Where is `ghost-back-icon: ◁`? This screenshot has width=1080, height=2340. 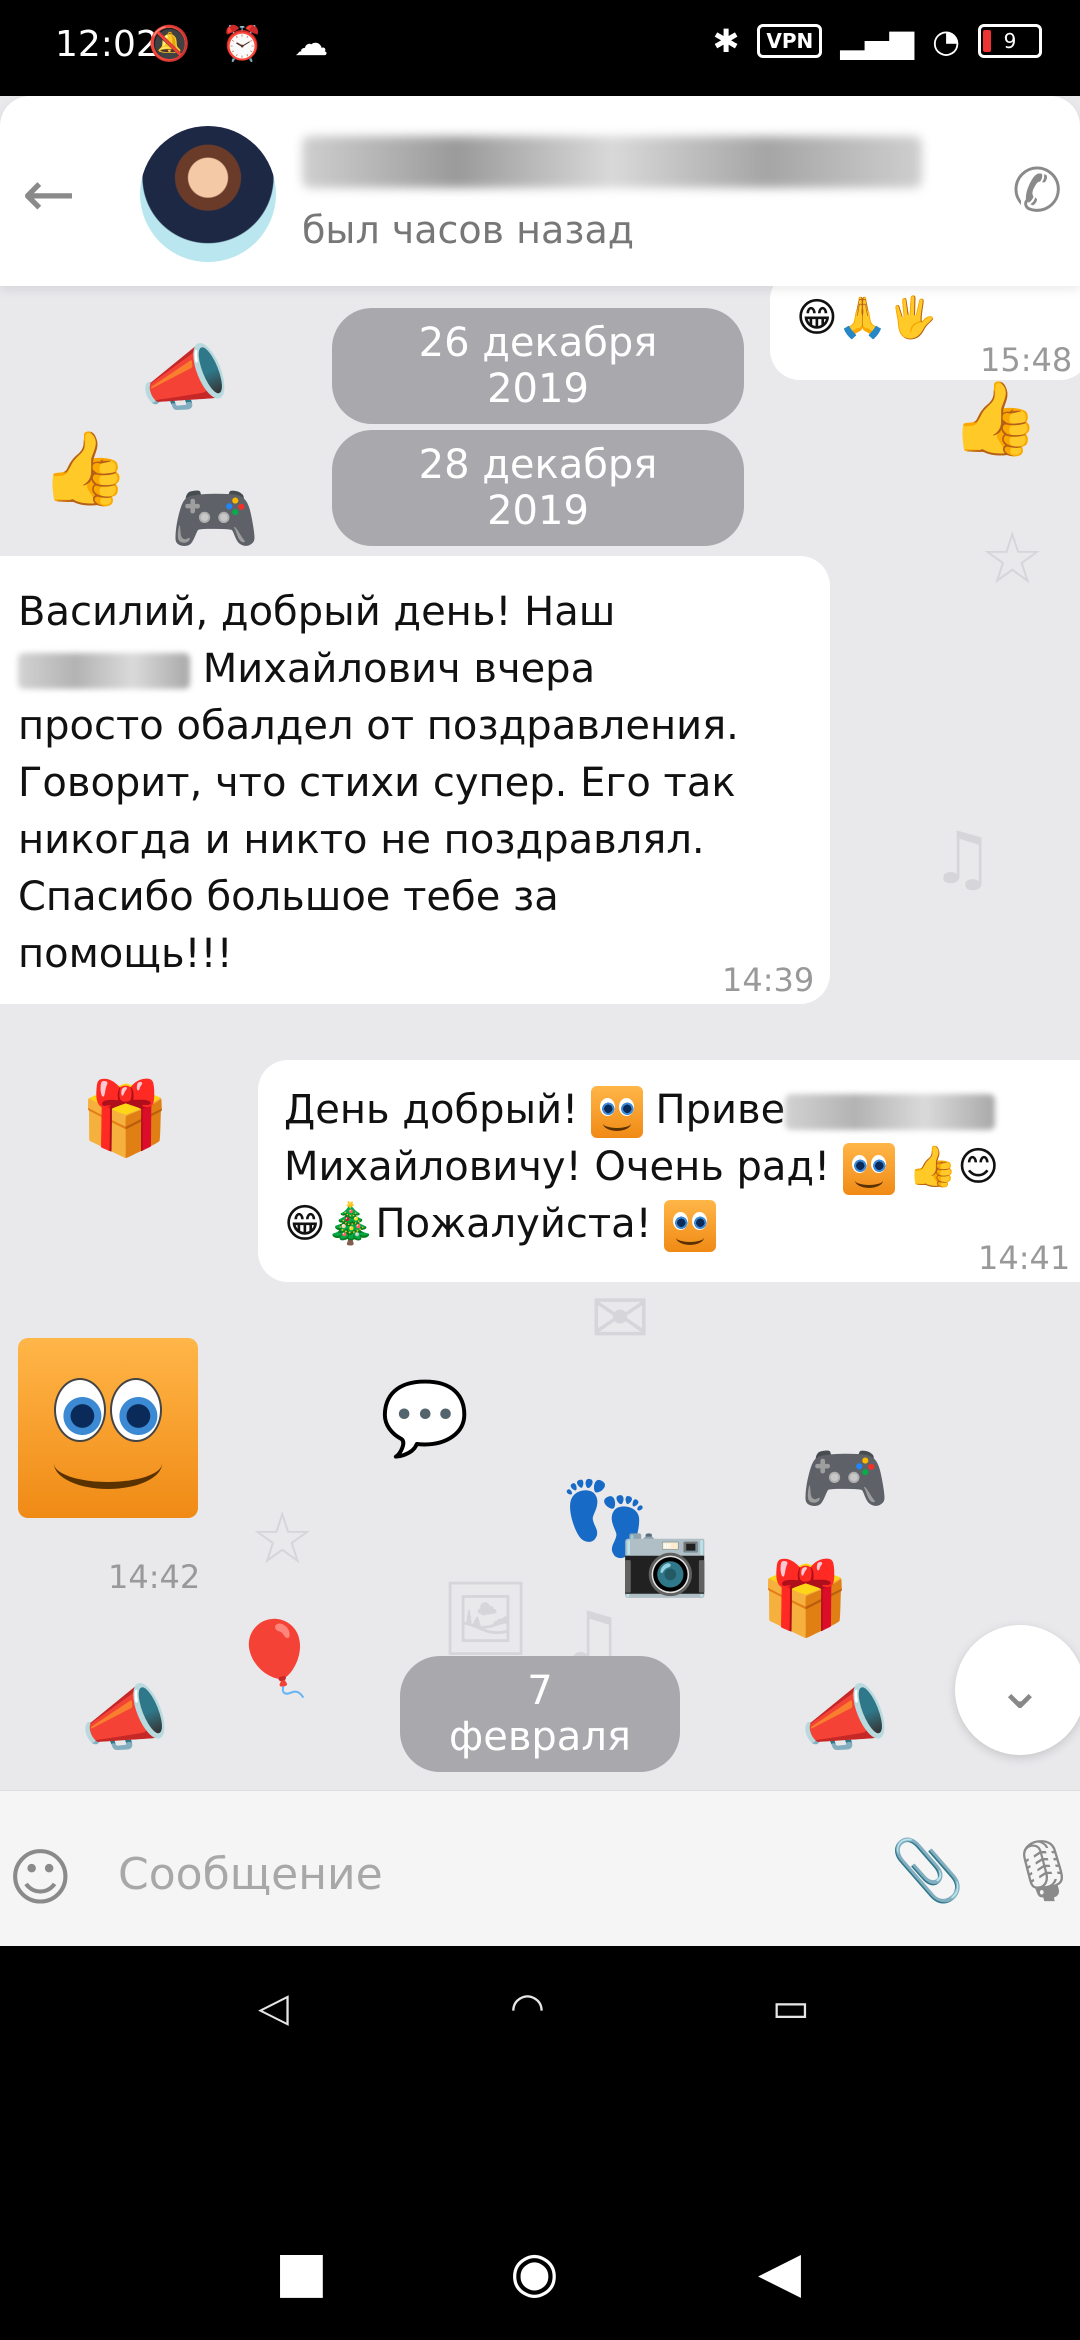 ghost-back-icon: ◁ is located at coordinates (273, 2008).